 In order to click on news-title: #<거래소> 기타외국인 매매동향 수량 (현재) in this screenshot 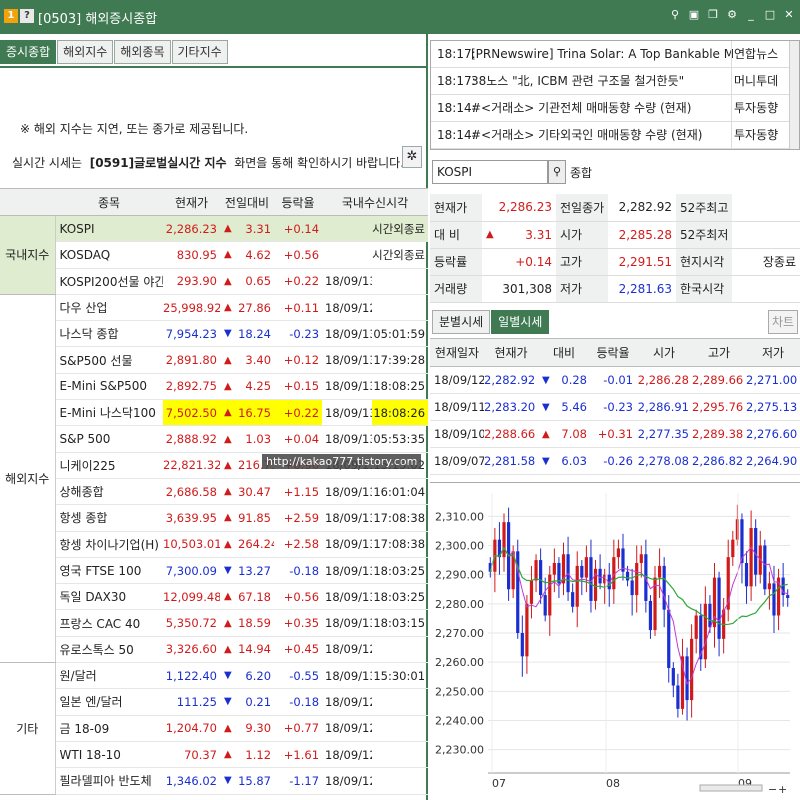, I will do `click(587, 135)`.